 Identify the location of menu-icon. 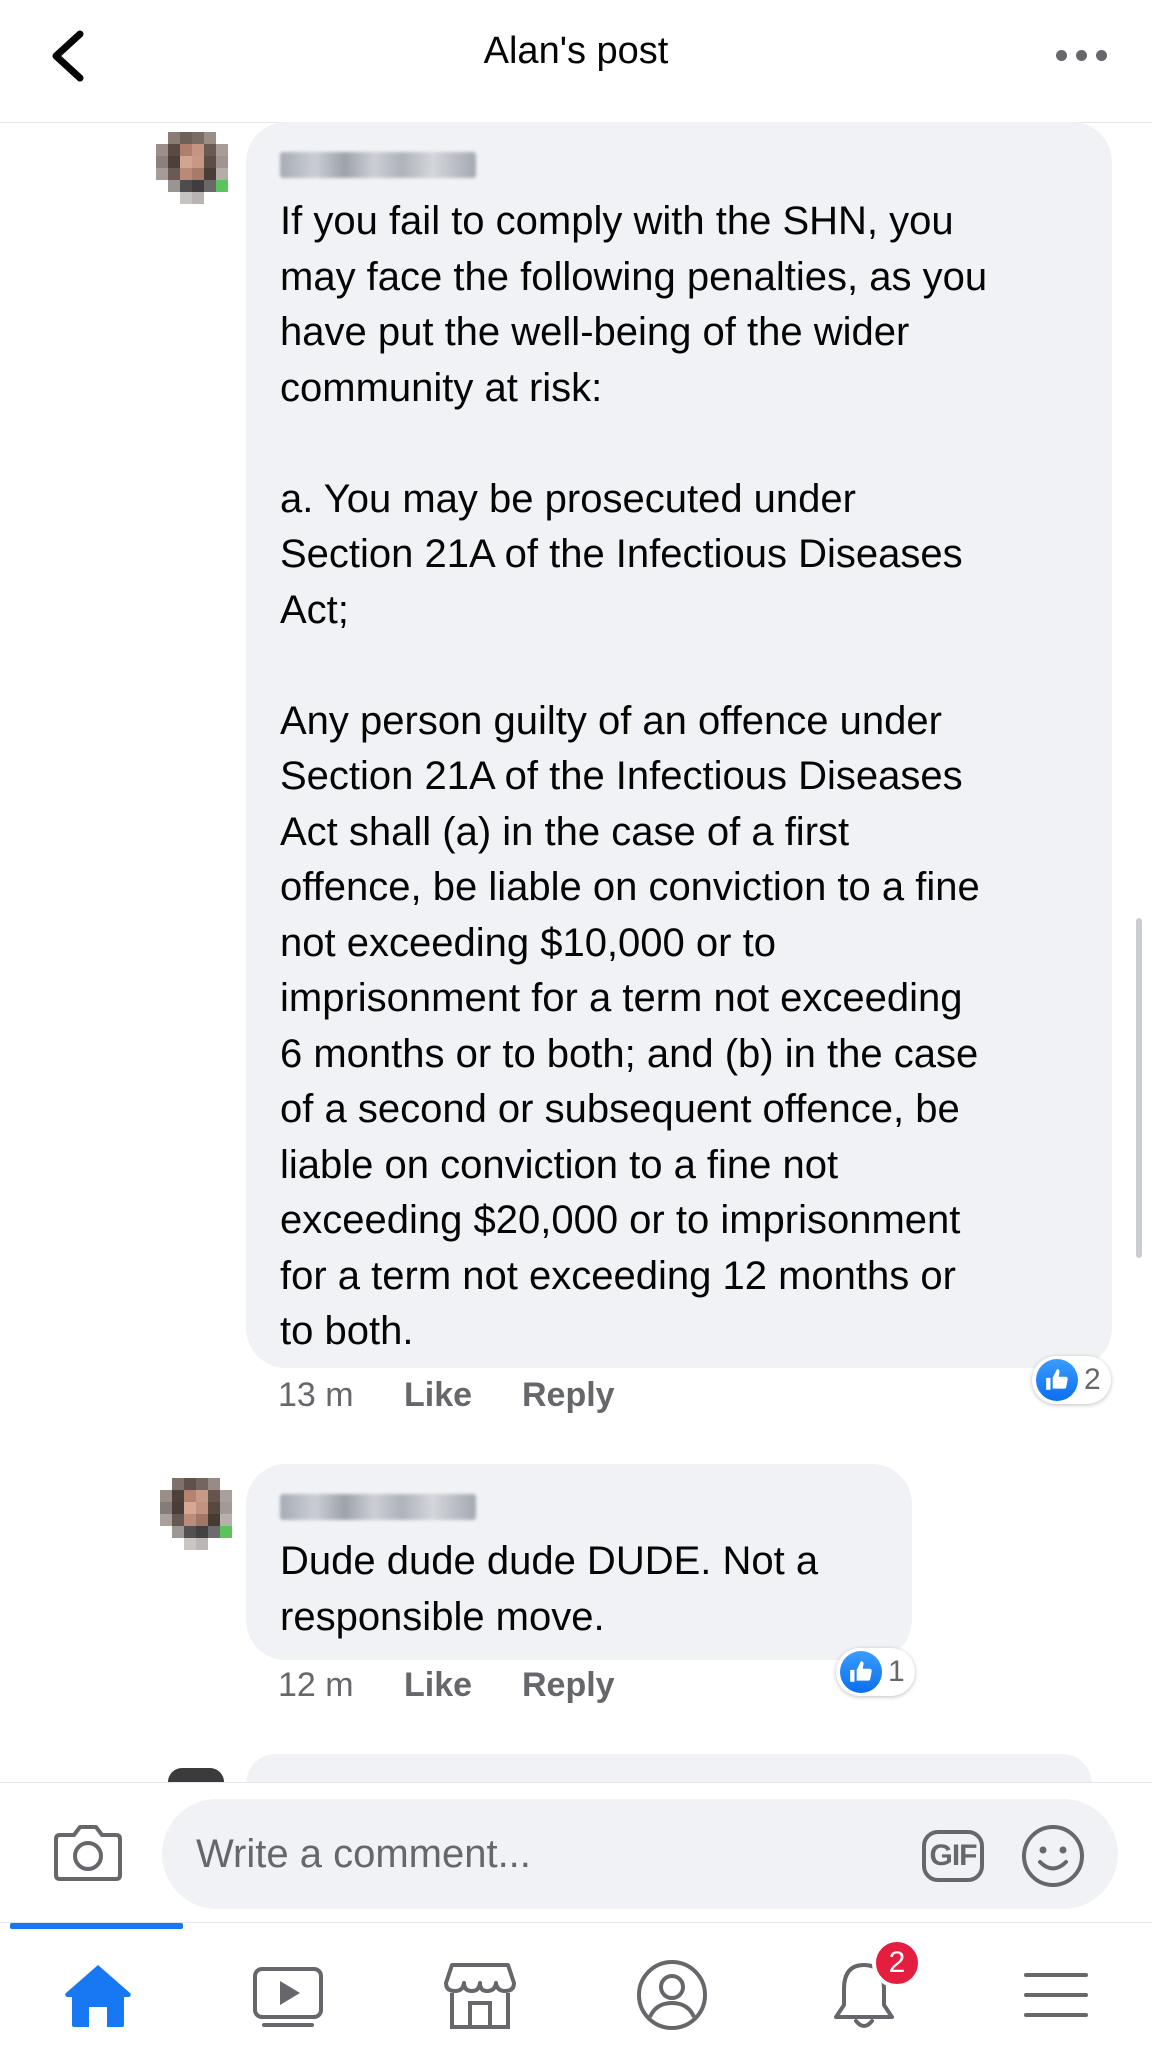
(1056, 1995).